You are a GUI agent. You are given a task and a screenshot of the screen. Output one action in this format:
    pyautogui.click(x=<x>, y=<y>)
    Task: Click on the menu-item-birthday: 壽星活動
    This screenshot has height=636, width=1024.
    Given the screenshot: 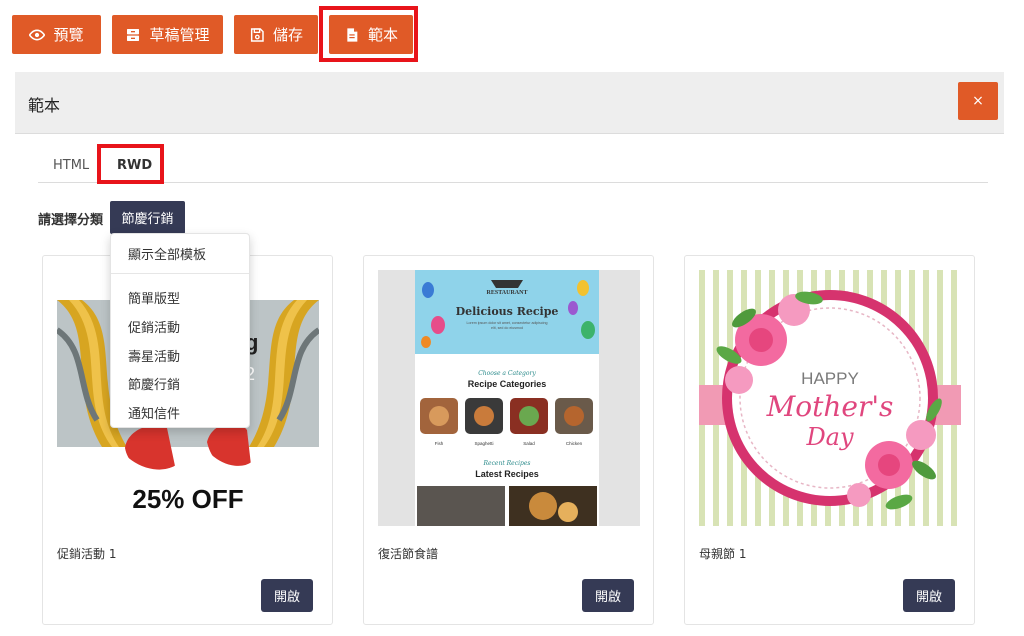 What is the action you would take?
    pyautogui.click(x=154, y=355)
    